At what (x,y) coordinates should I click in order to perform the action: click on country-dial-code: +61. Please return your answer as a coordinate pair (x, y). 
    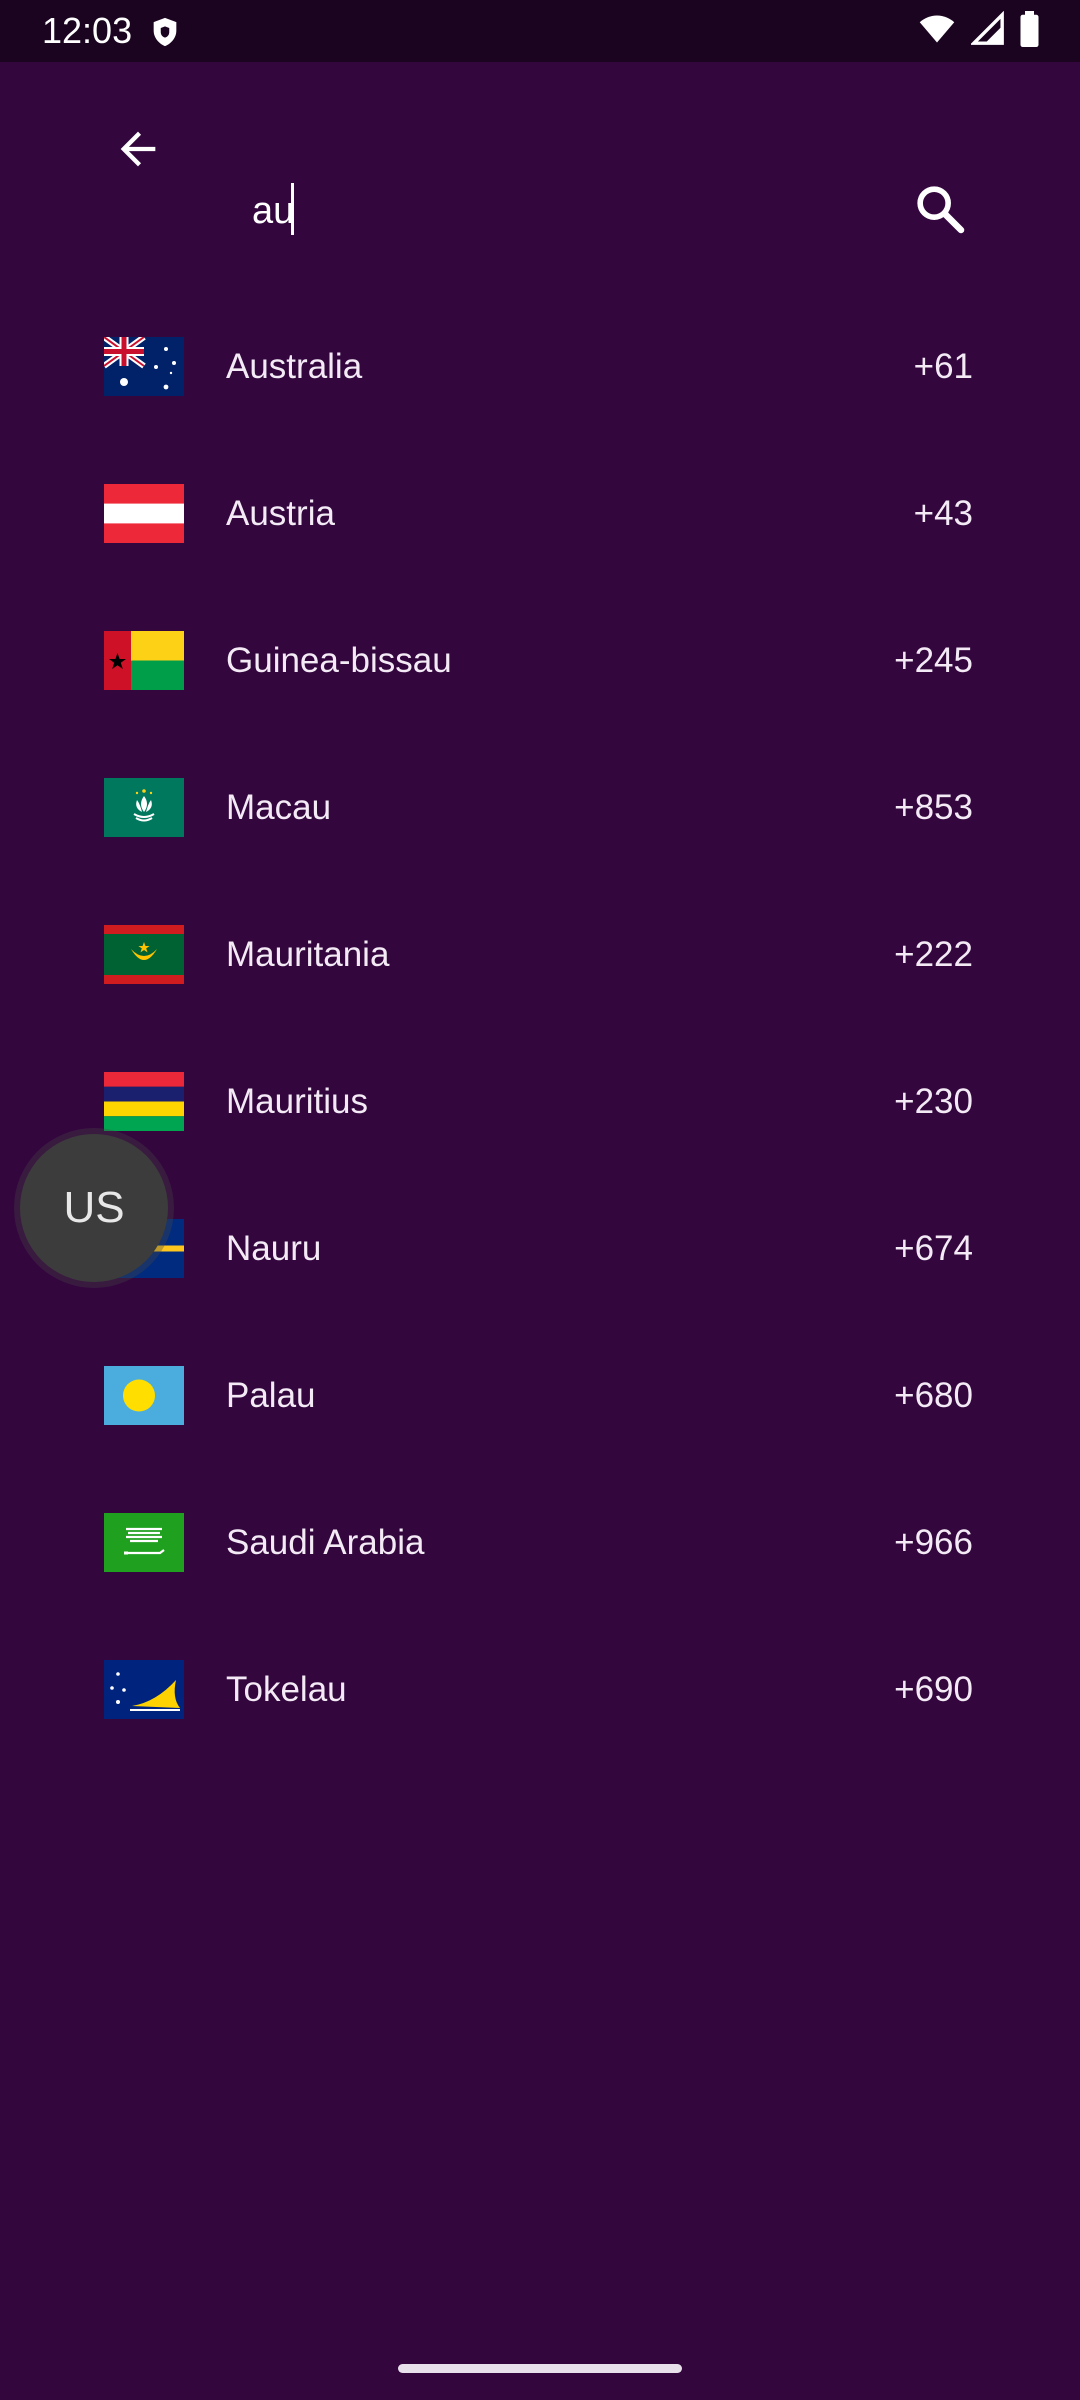
    Looking at the image, I should click on (943, 366).